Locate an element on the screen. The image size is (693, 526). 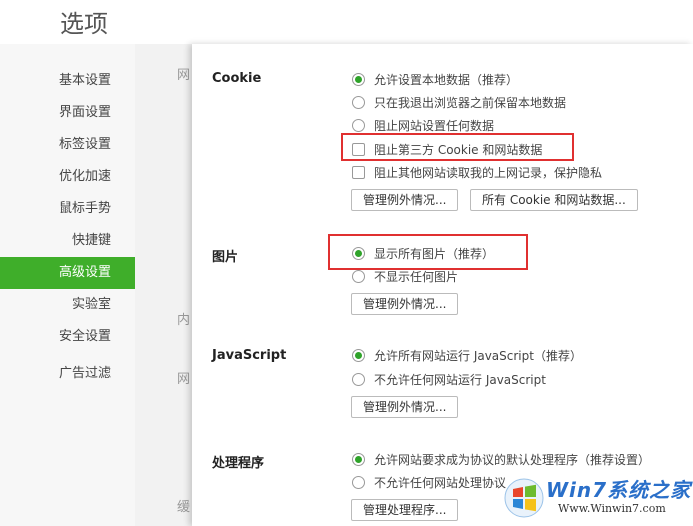
handlers-section-title: 处理程序 is located at coordinates (238, 463).